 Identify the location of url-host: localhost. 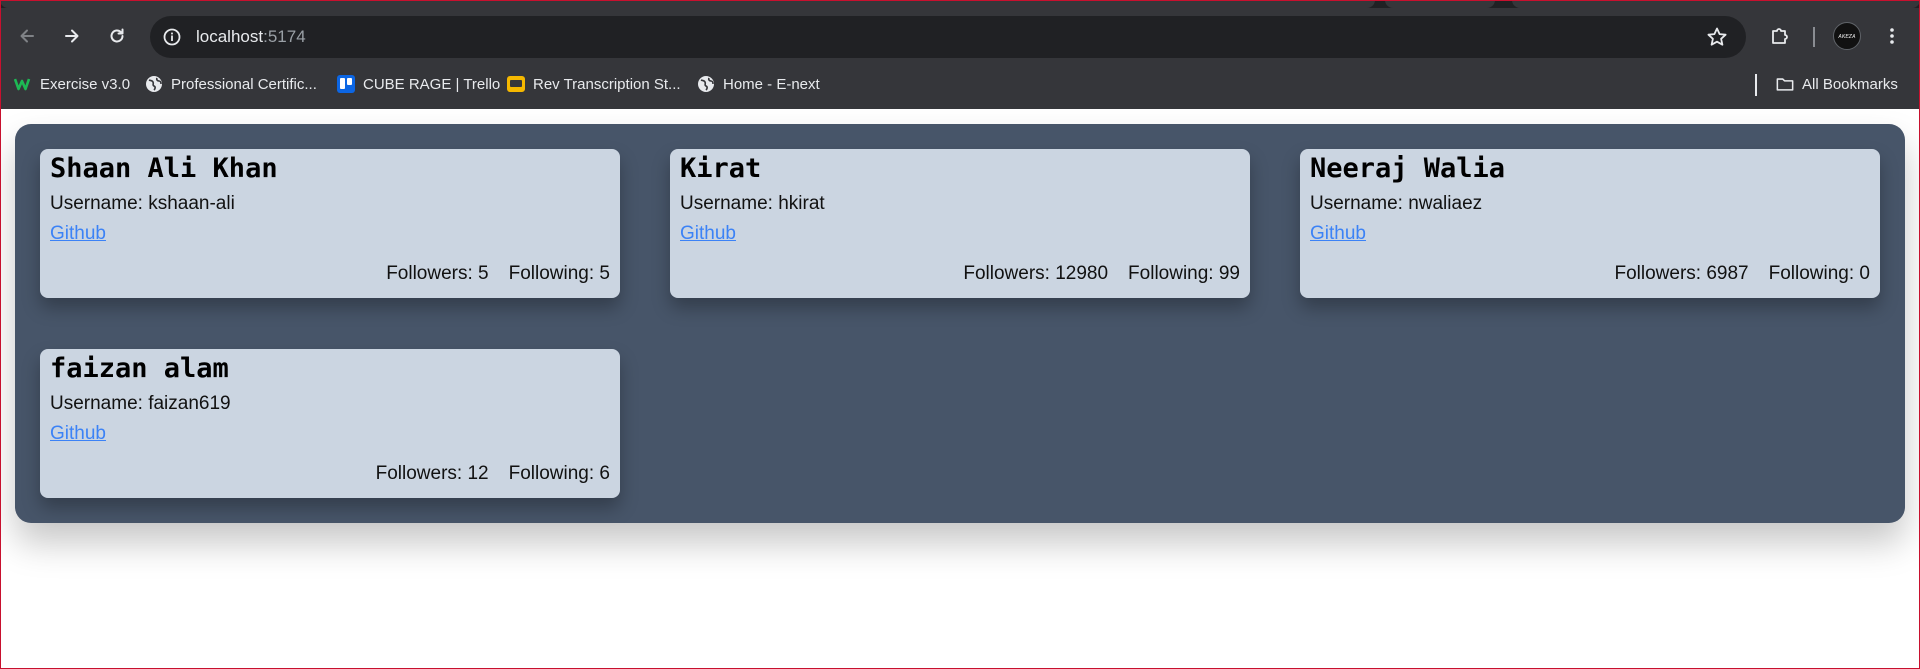
(230, 36).